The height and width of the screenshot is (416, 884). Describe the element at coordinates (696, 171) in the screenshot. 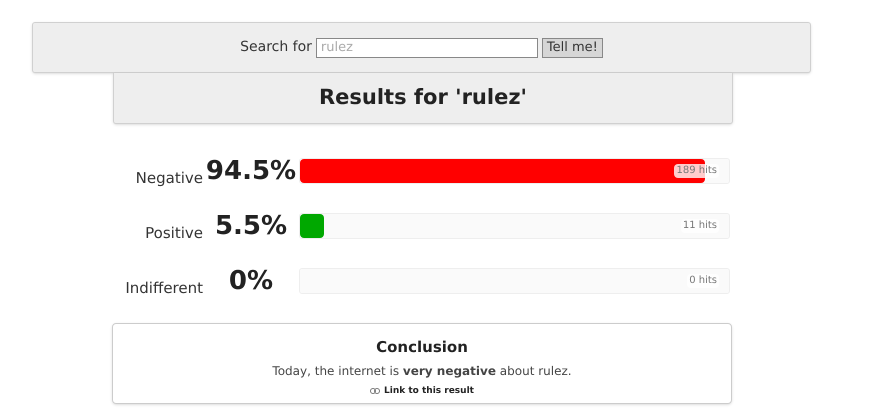

I see `hits-count: 189 hits` at that location.